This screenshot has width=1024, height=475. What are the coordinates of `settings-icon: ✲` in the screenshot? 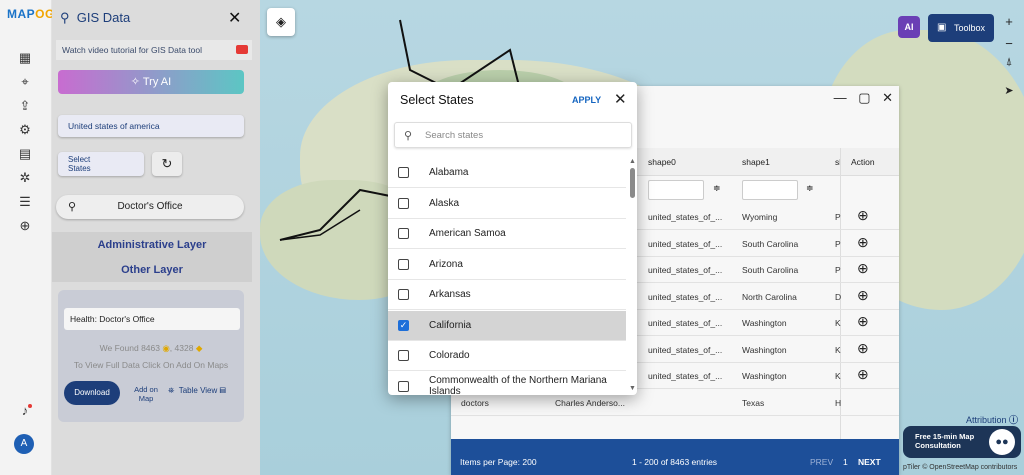 It's located at (25, 178).